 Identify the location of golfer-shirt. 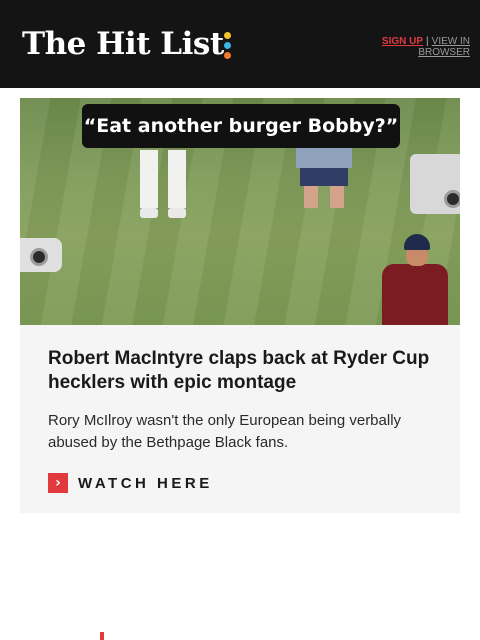
(415, 294).